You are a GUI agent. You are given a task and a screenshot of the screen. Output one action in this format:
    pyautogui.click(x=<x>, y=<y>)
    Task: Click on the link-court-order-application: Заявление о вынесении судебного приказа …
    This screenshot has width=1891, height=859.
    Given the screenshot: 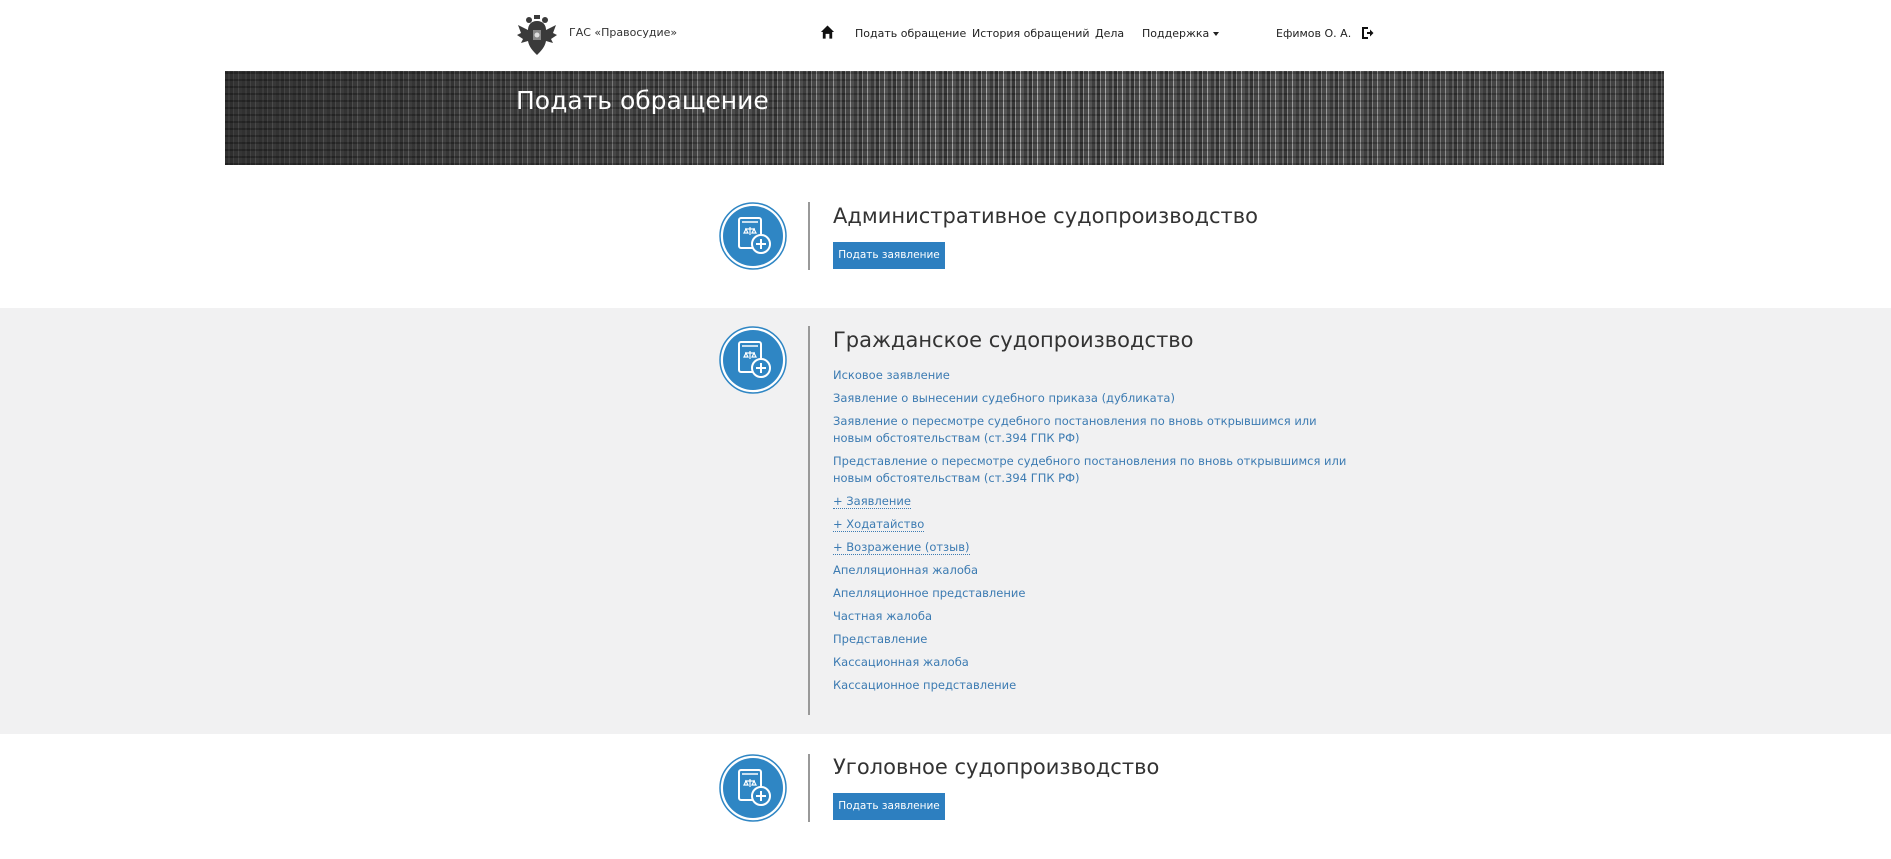 What is the action you would take?
    pyautogui.click(x=1093, y=398)
    